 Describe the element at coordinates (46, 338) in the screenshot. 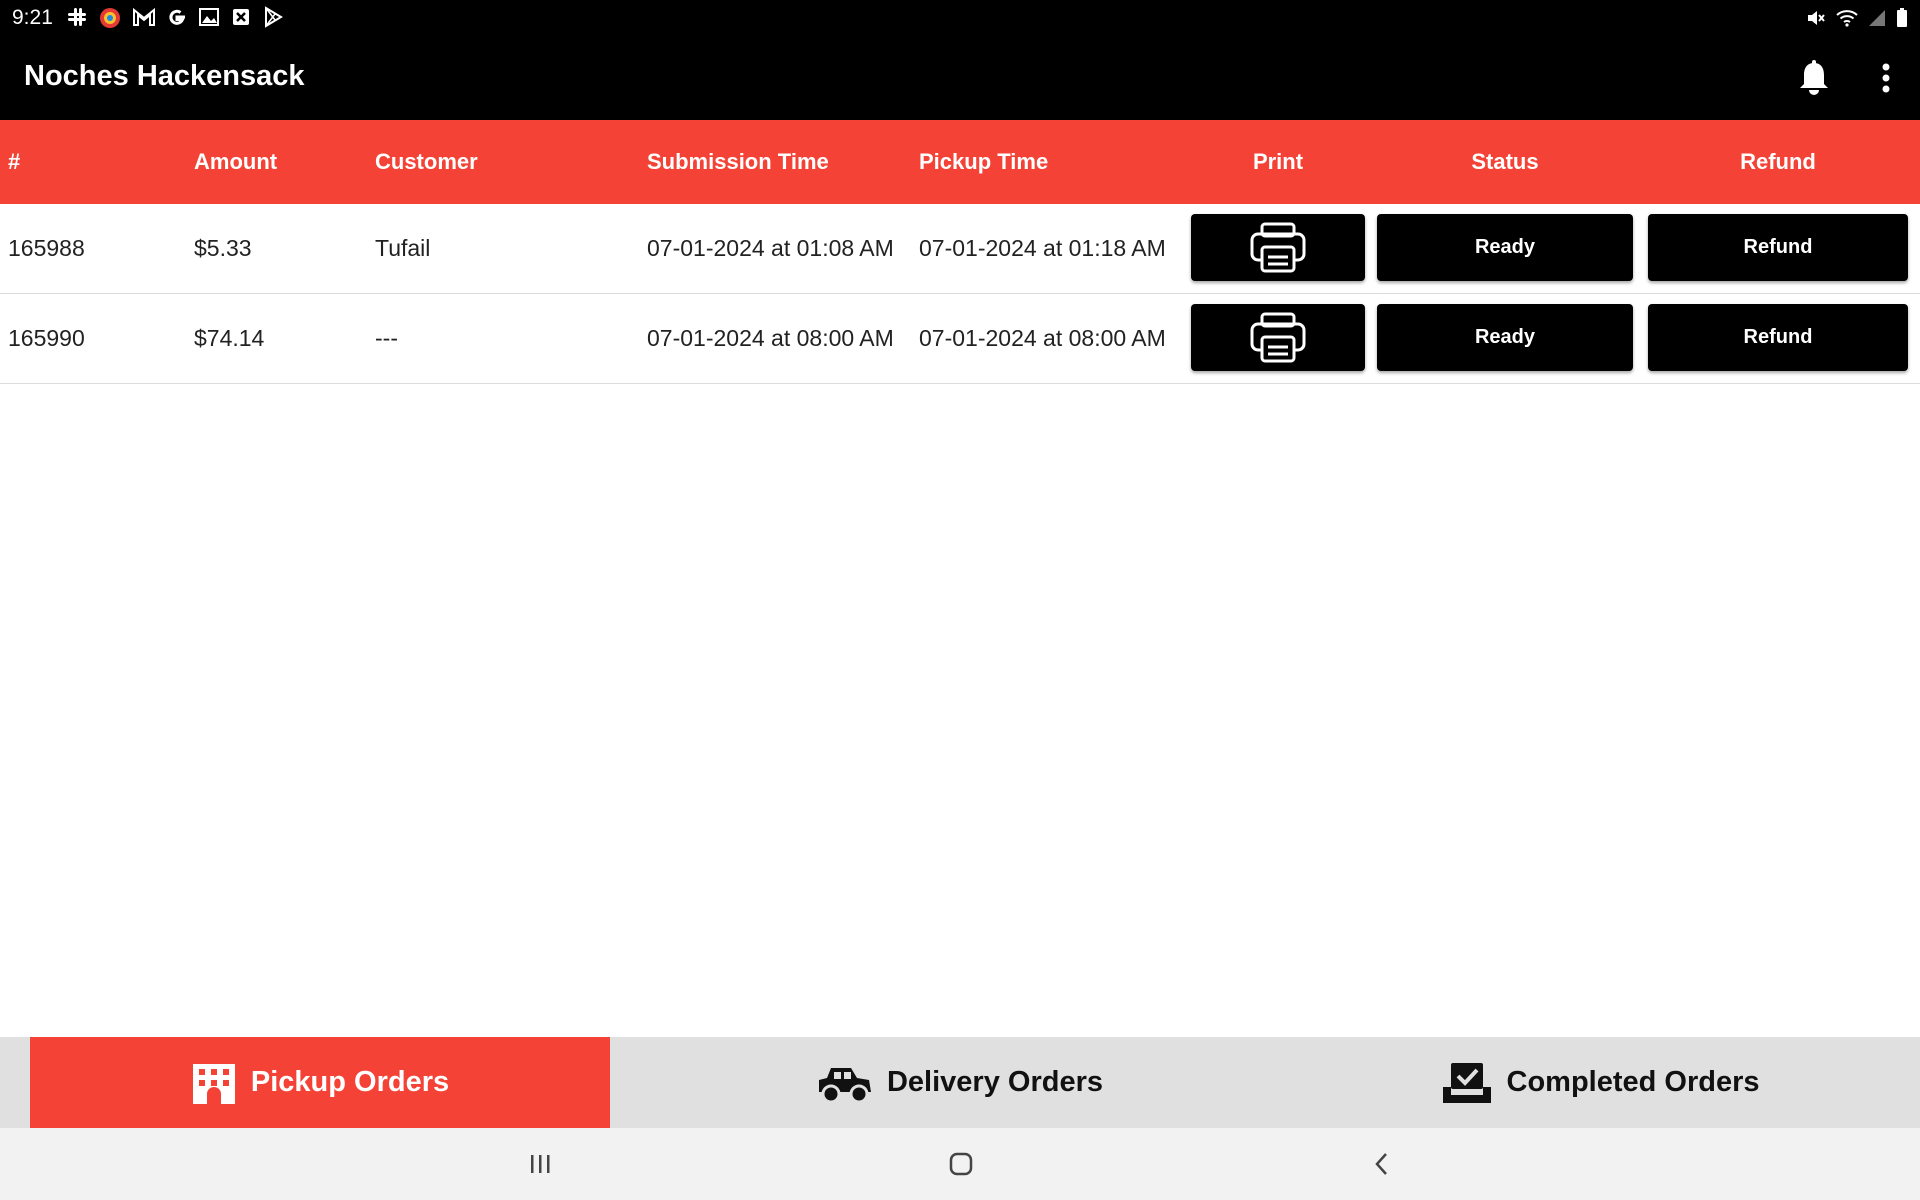

I see `order-number: 165990` at that location.